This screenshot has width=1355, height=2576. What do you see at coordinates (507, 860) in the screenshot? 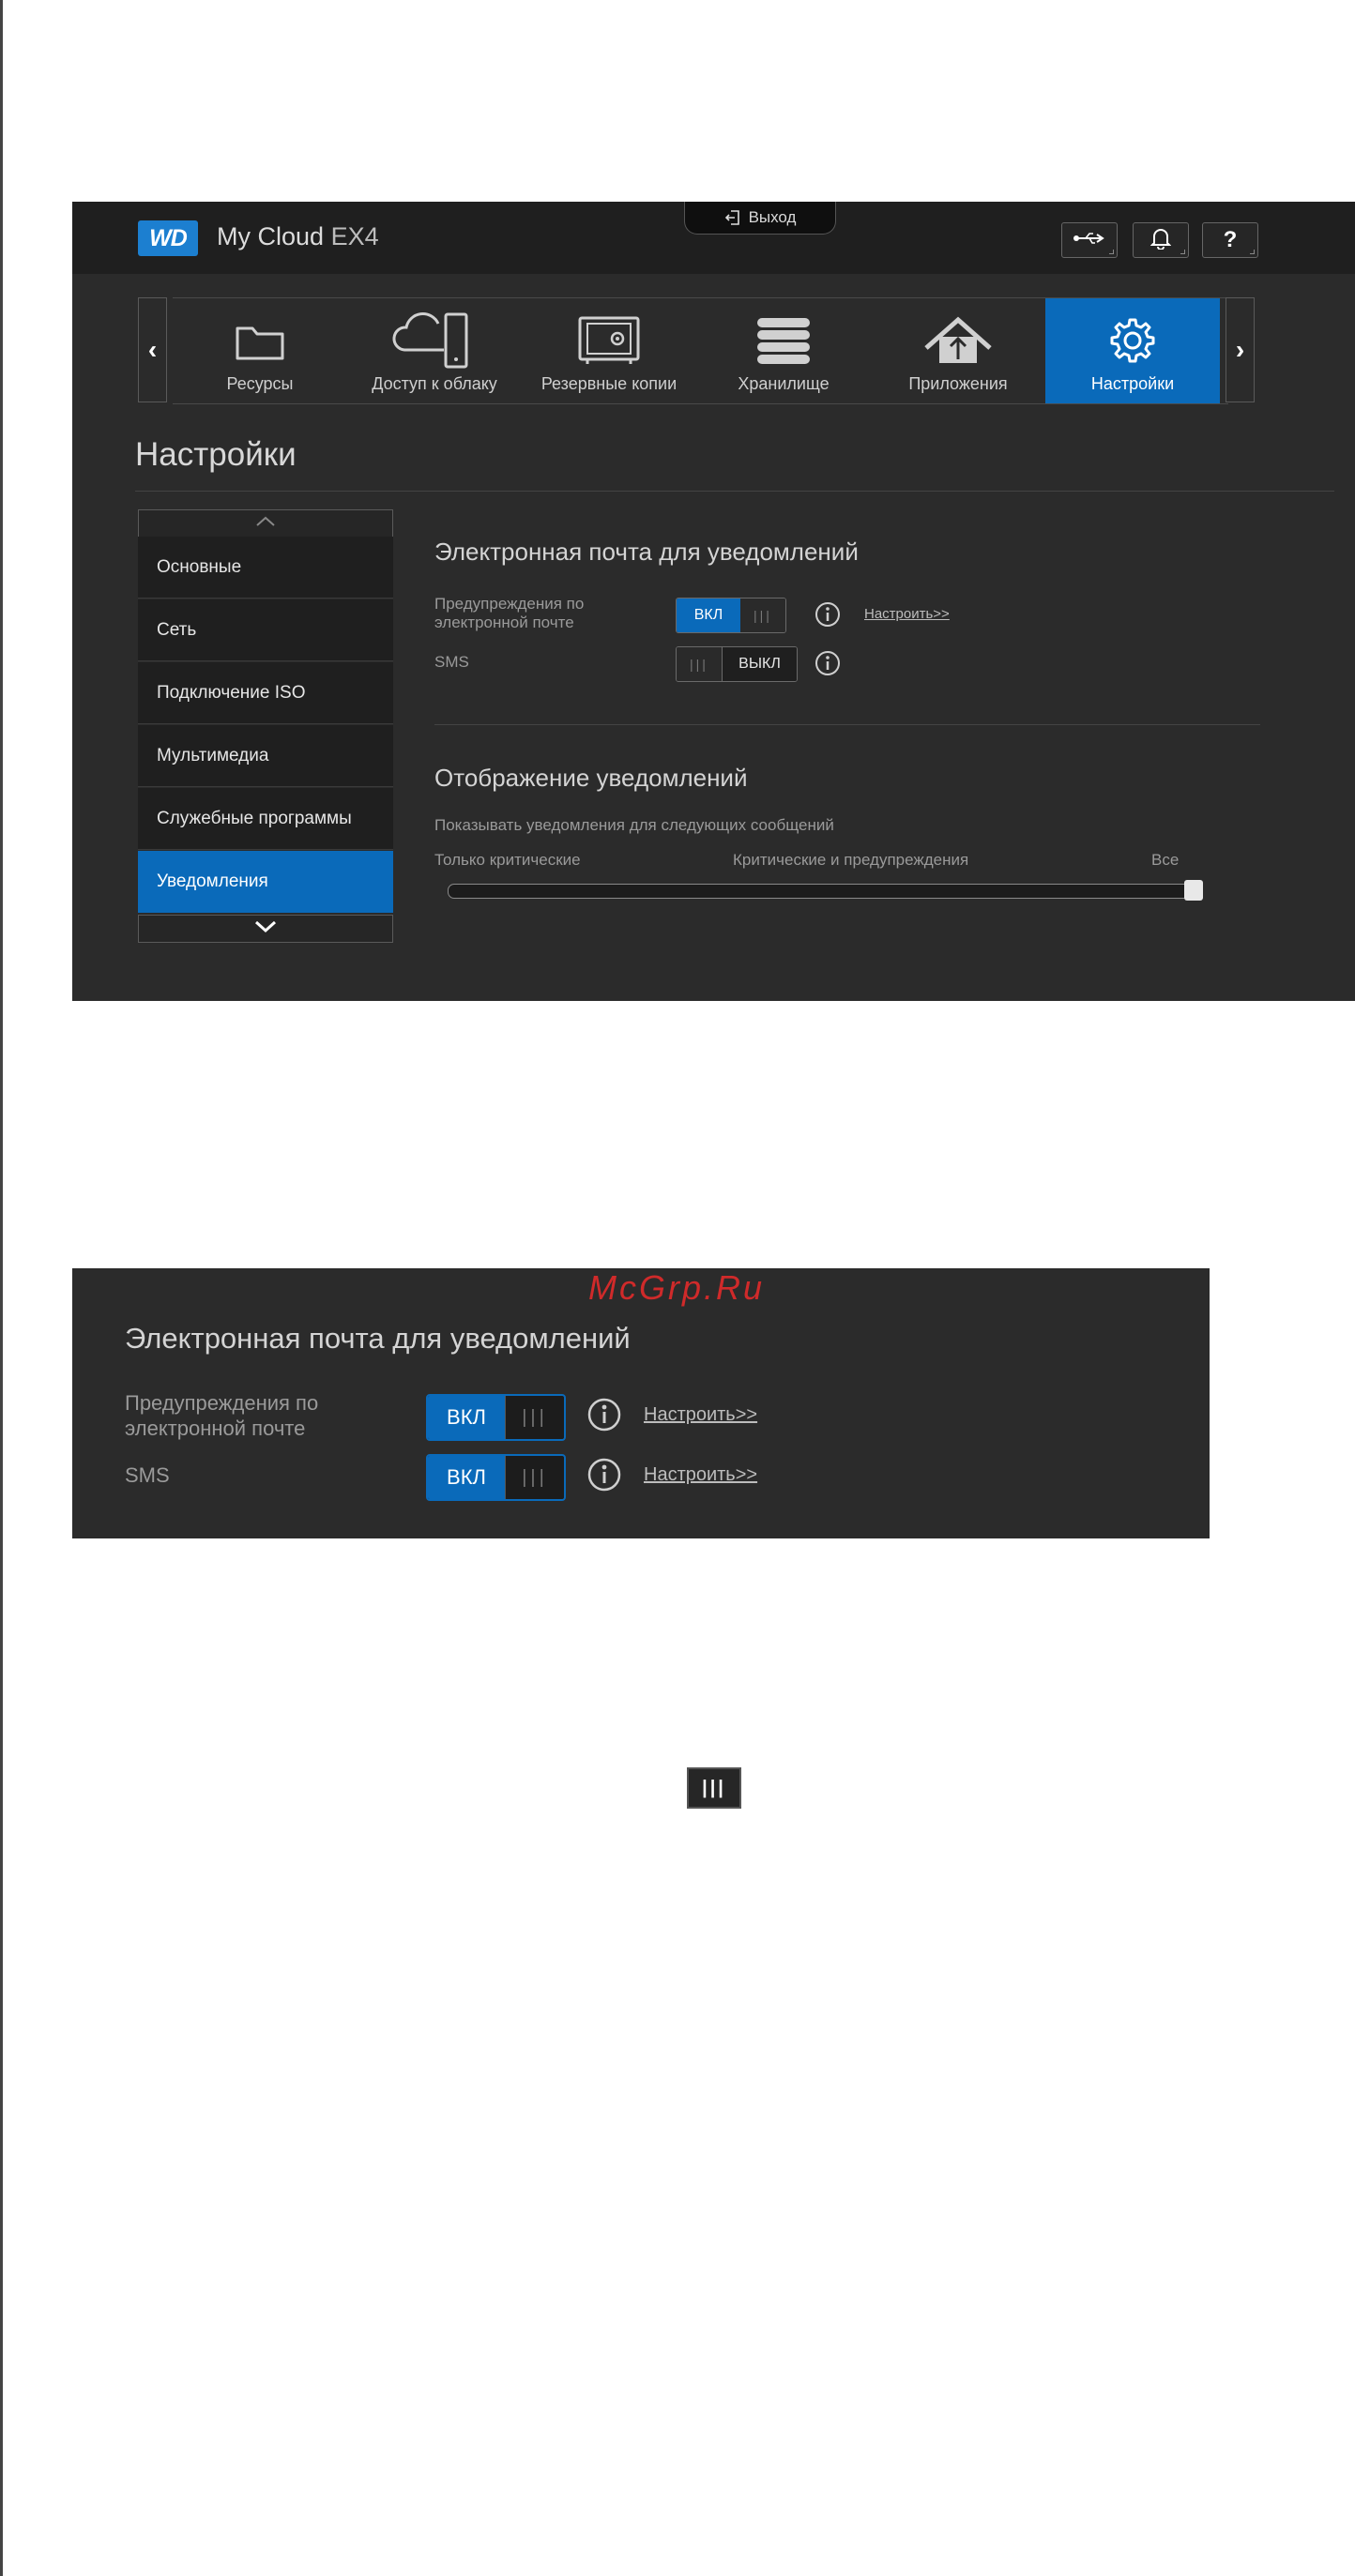
I see `slider-label-critical: Только критические` at bounding box center [507, 860].